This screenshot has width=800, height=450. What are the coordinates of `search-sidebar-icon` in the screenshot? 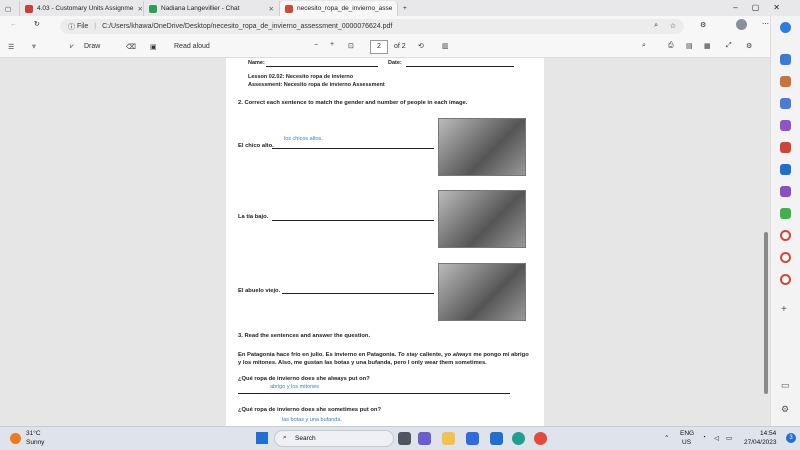 It's located at (785, 59).